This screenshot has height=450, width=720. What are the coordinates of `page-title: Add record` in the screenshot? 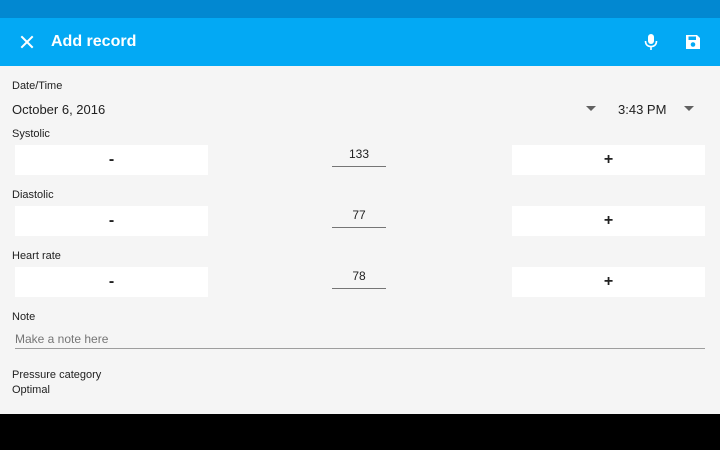 It's located at (94, 41).